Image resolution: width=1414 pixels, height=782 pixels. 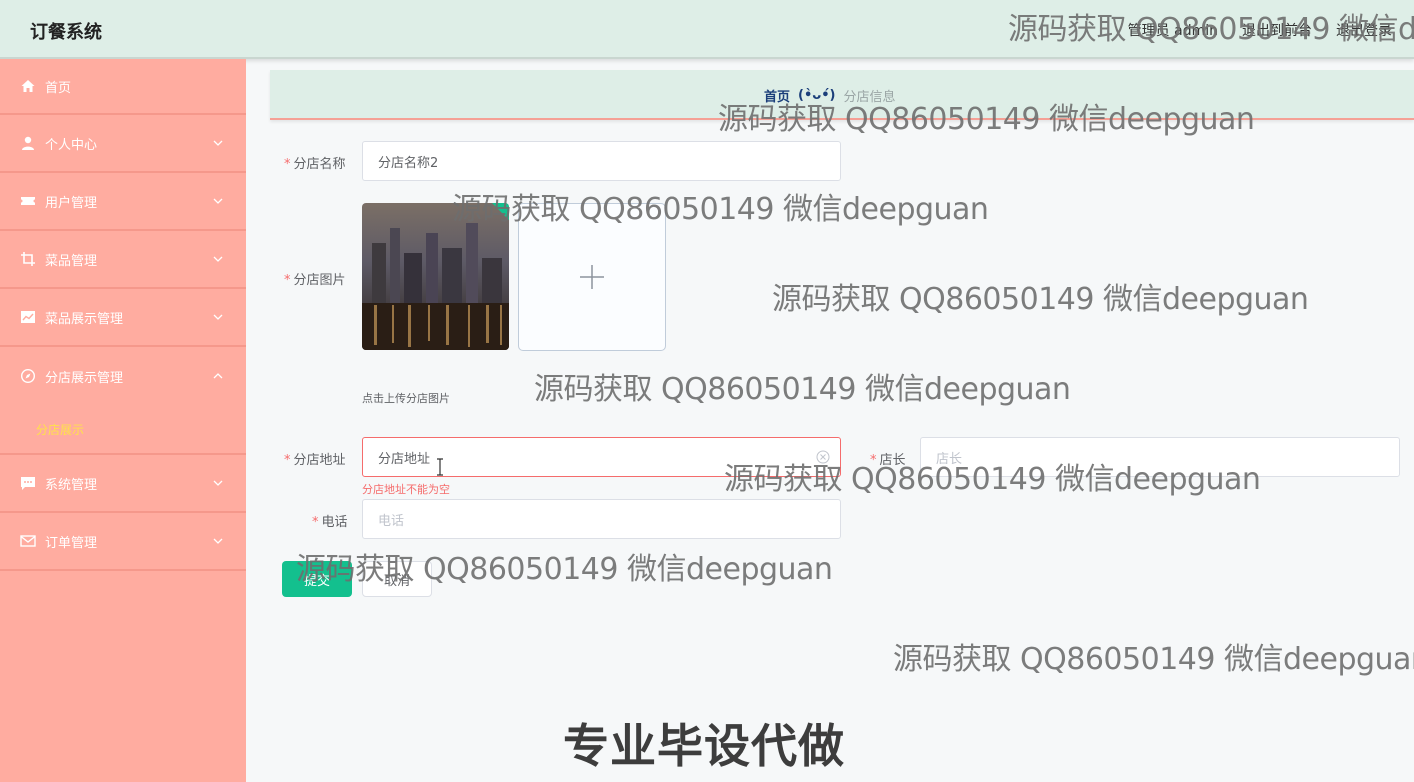 I want to click on user-icon, so click(x=28, y=143).